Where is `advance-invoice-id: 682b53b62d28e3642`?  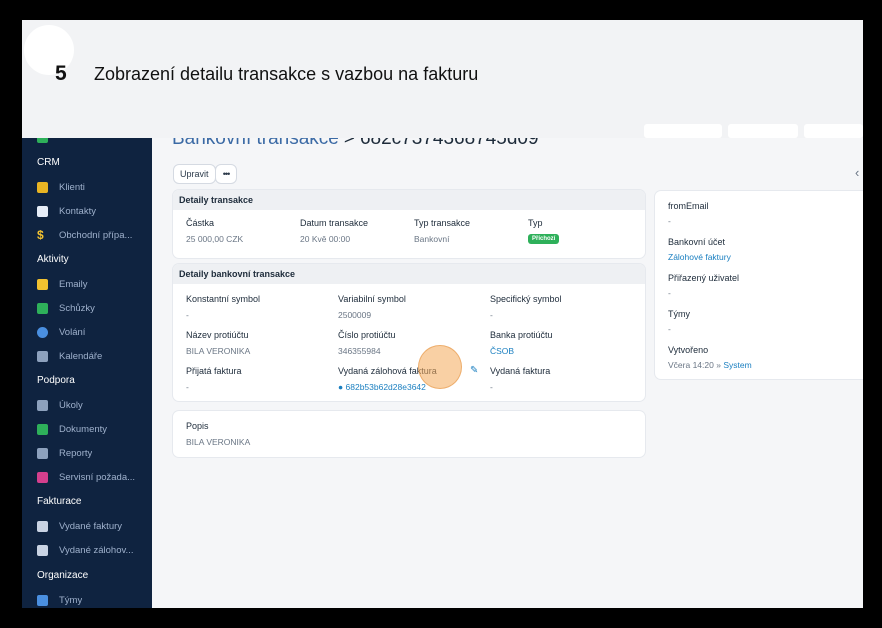
advance-invoice-id: 682b53b62d28e3642 is located at coordinates (385, 387).